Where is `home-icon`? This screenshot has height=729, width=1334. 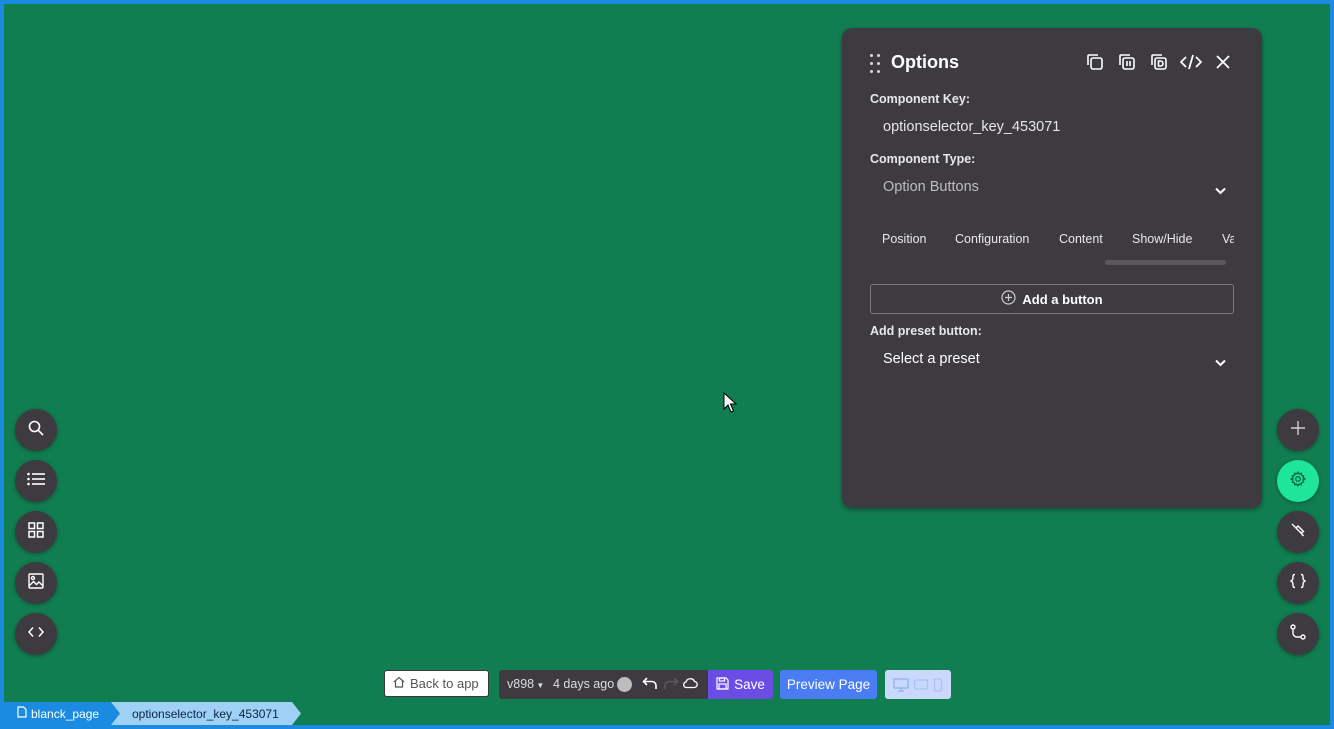 home-icon is located at coordinates (399, 683).